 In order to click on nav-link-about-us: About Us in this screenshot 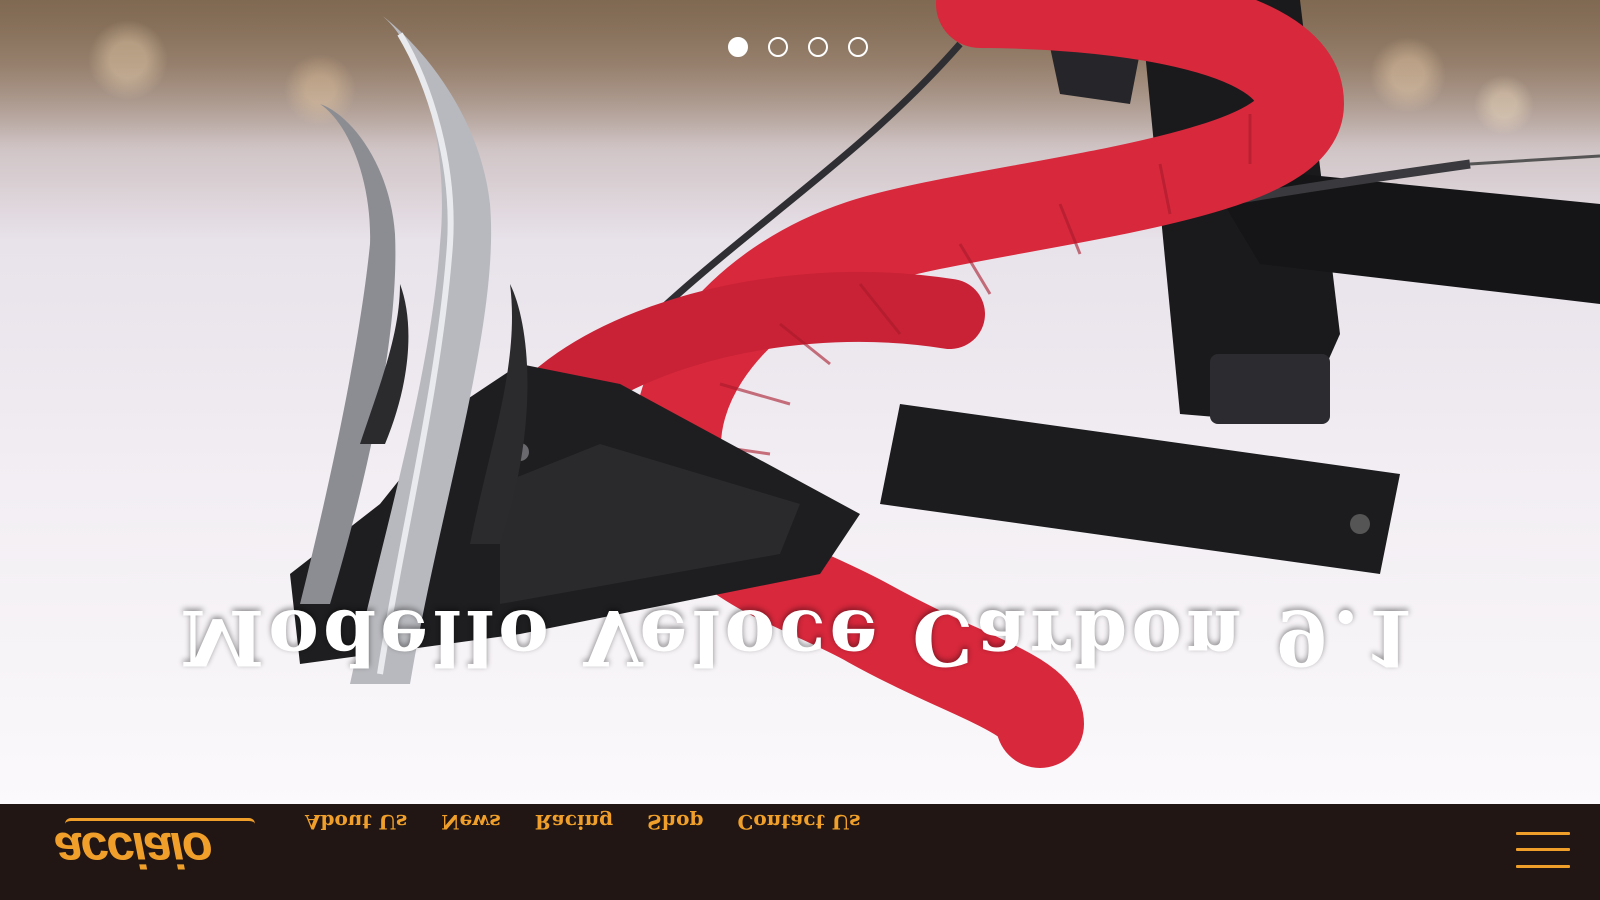, I will do `click(356, 822)`.